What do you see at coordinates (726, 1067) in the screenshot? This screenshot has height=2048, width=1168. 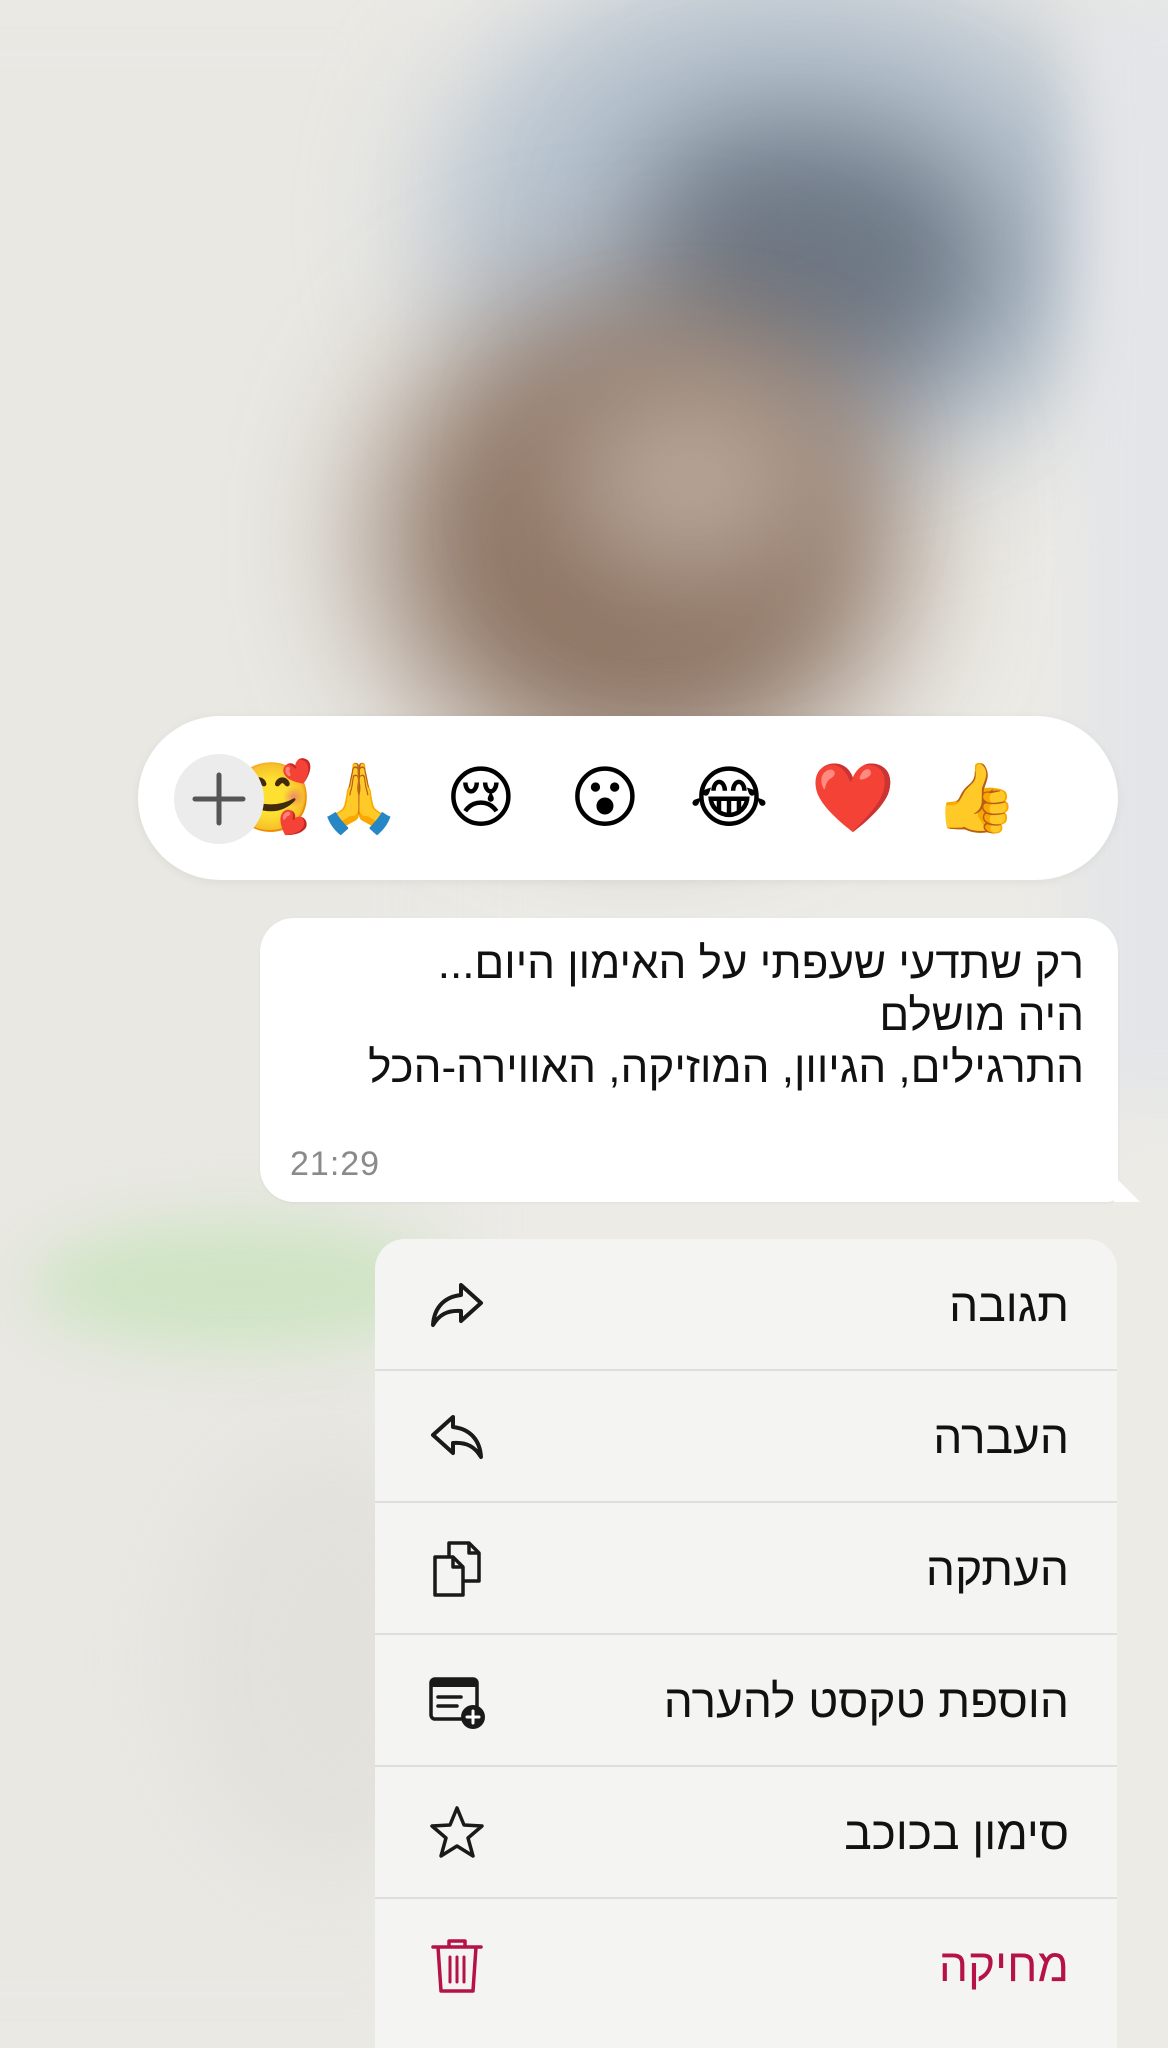 I see `message-line: התרגילים, הגיוון, המוזיקה, האווירה-הכל` at bounding box center [726, 1067].